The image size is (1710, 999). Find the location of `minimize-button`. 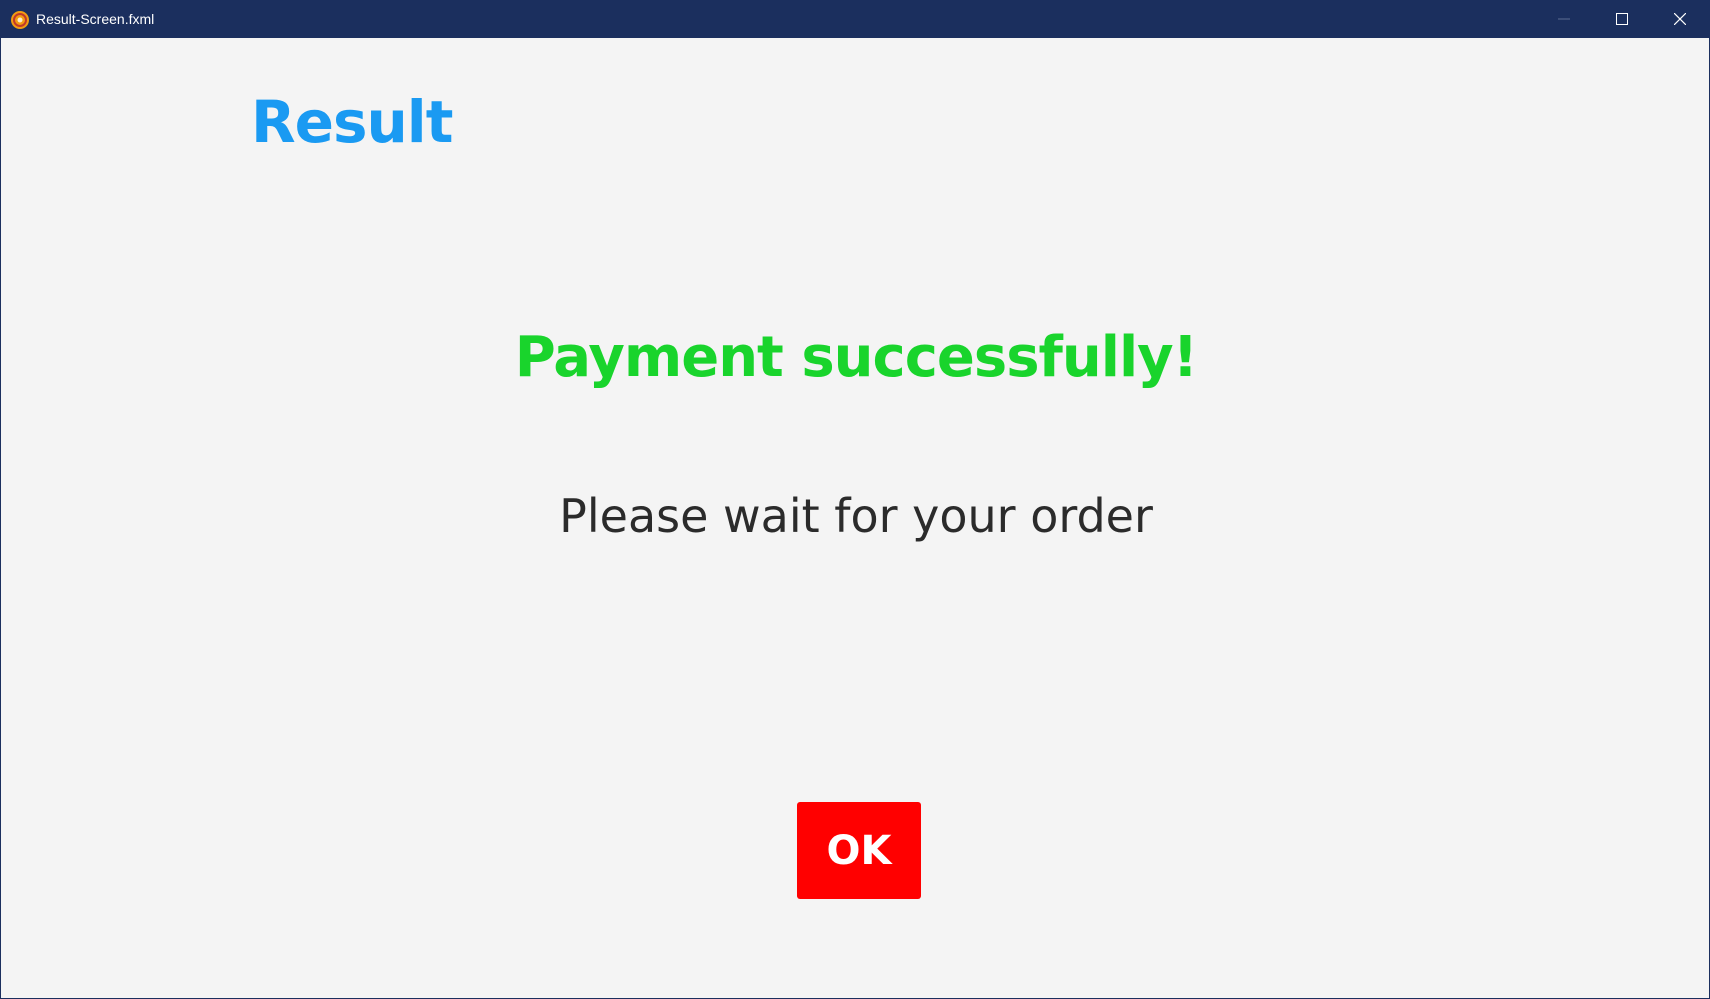

minimize-button is located at coordinates (1564, 19).